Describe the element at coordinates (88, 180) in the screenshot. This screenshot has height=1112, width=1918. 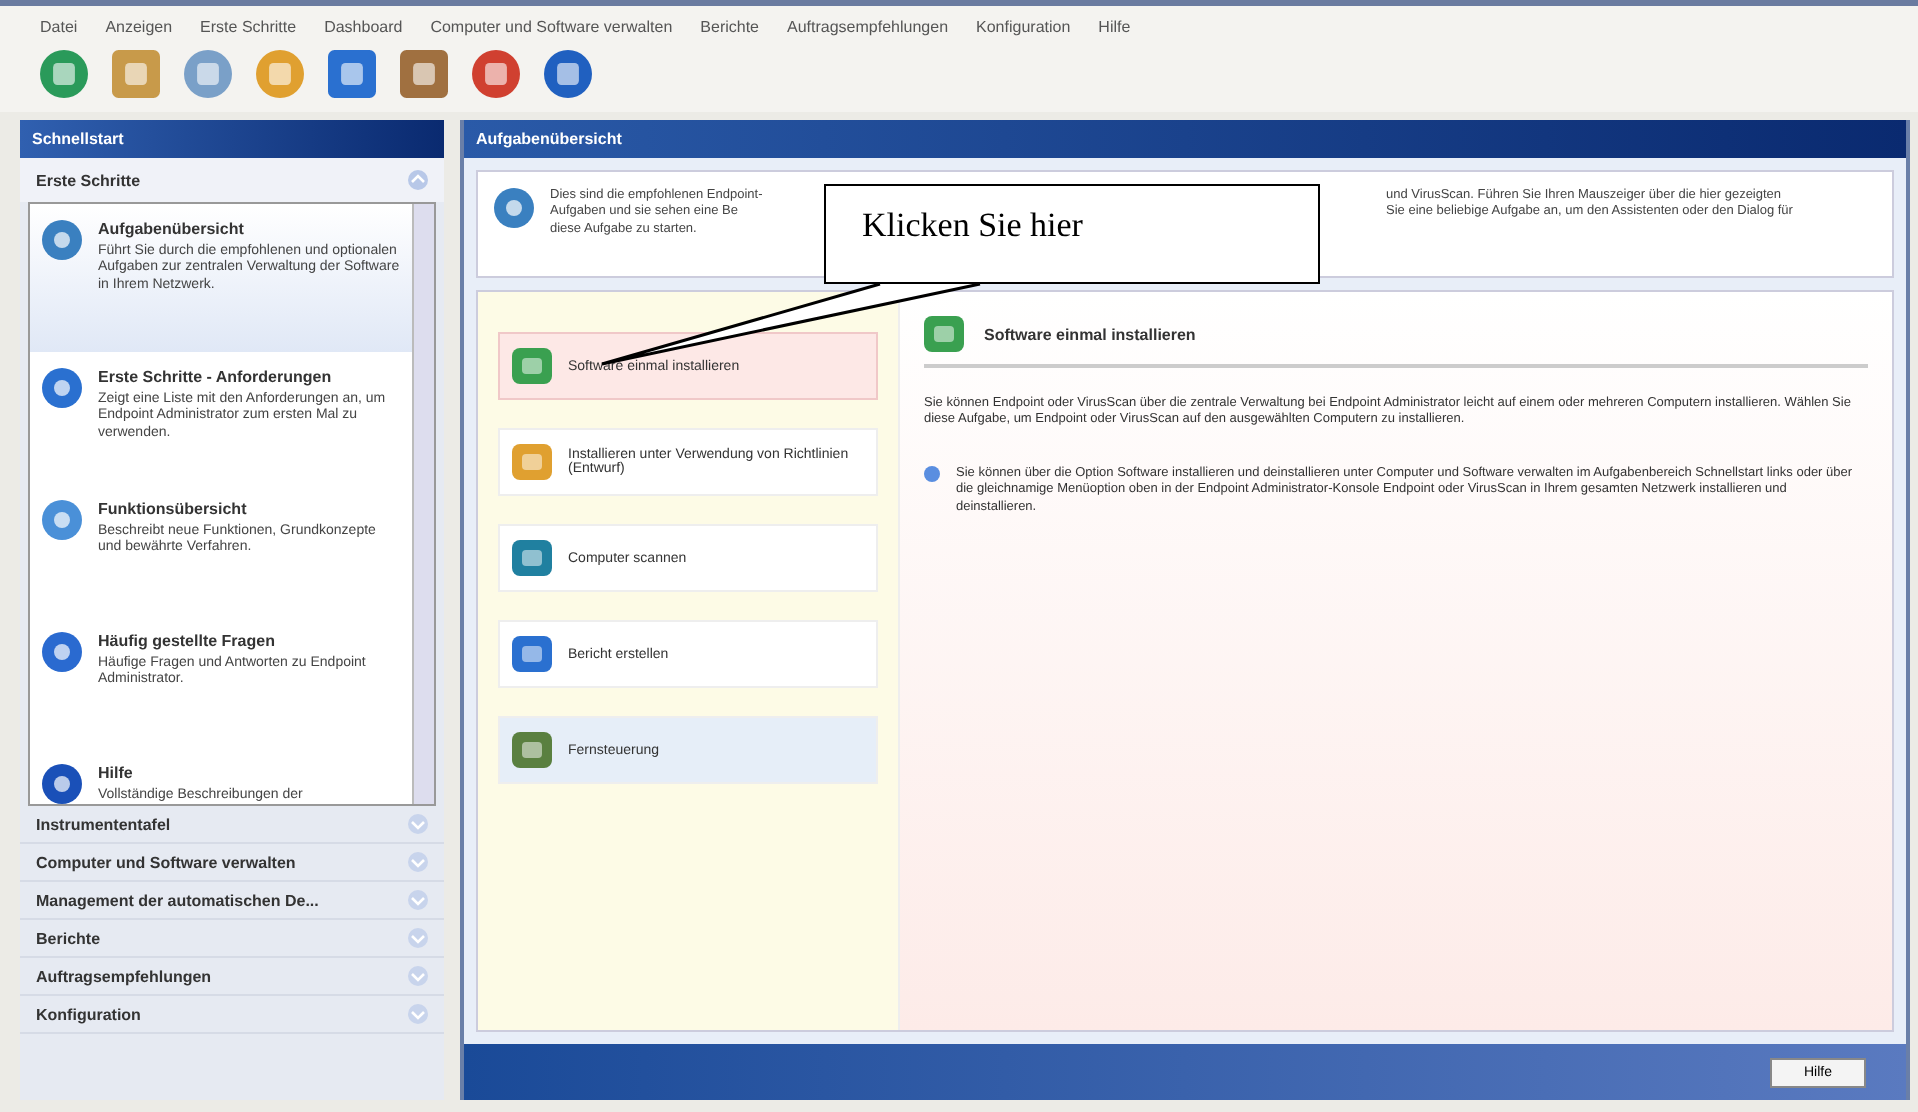
I see `section-title: Erste Schritte` at that location.